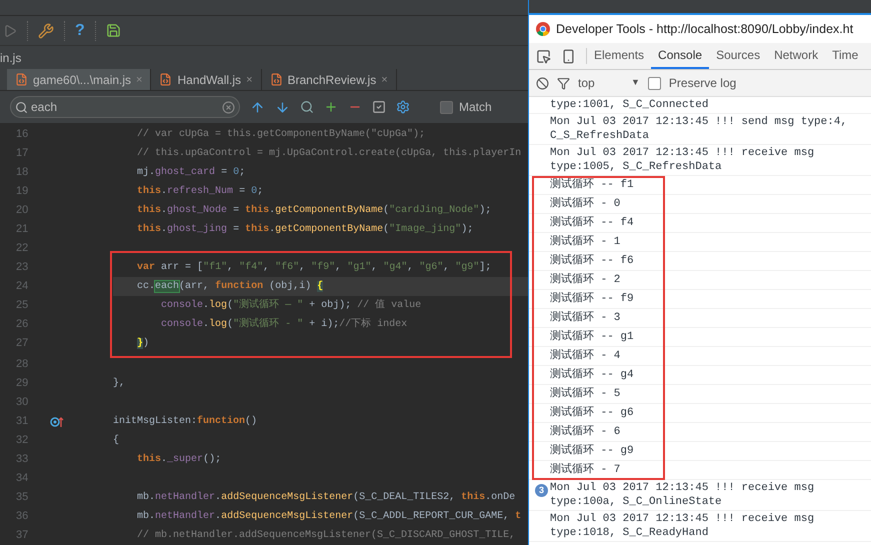 The image size is (871, 545). Describe the element at coordinates (22, 384) in the screenshot. I see `line-number: 29` at that location.